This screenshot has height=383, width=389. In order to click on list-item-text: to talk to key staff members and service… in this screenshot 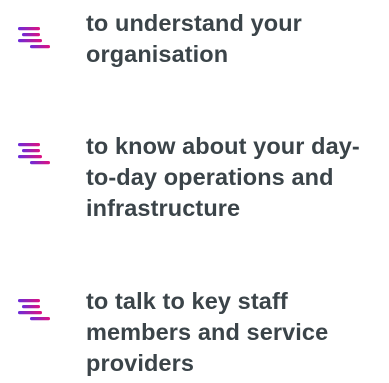, I will do `click(207, 332)`.